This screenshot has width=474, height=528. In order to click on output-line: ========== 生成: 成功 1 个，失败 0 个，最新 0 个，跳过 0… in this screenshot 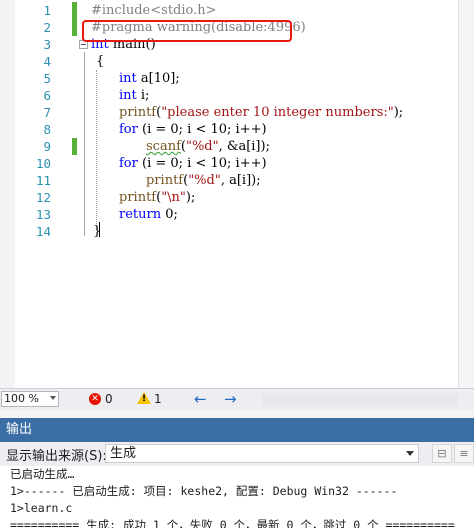, I will do `click(232, 523)`.